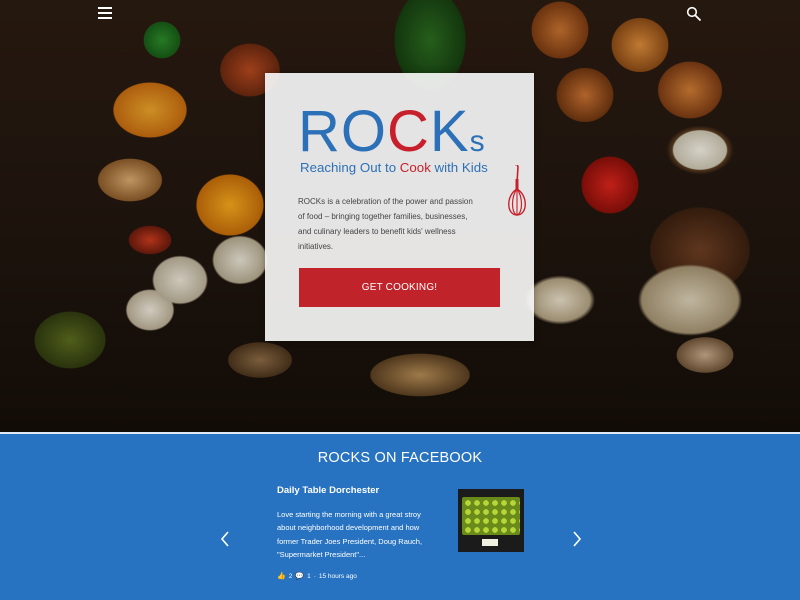 The height and width of the screenshot is (600, 800). What do you see at coordinates (309, 576) in the screenshot?
I see `post-comment-count: 1` at bounding box center [309, 576].